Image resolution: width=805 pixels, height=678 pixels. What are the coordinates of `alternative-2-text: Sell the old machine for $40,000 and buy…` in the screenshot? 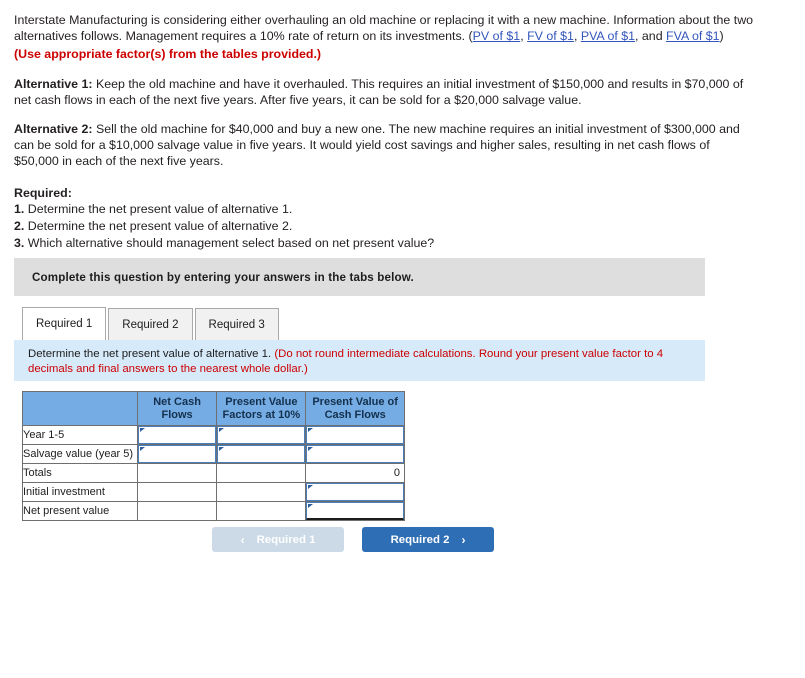 It's located at (377, 145).